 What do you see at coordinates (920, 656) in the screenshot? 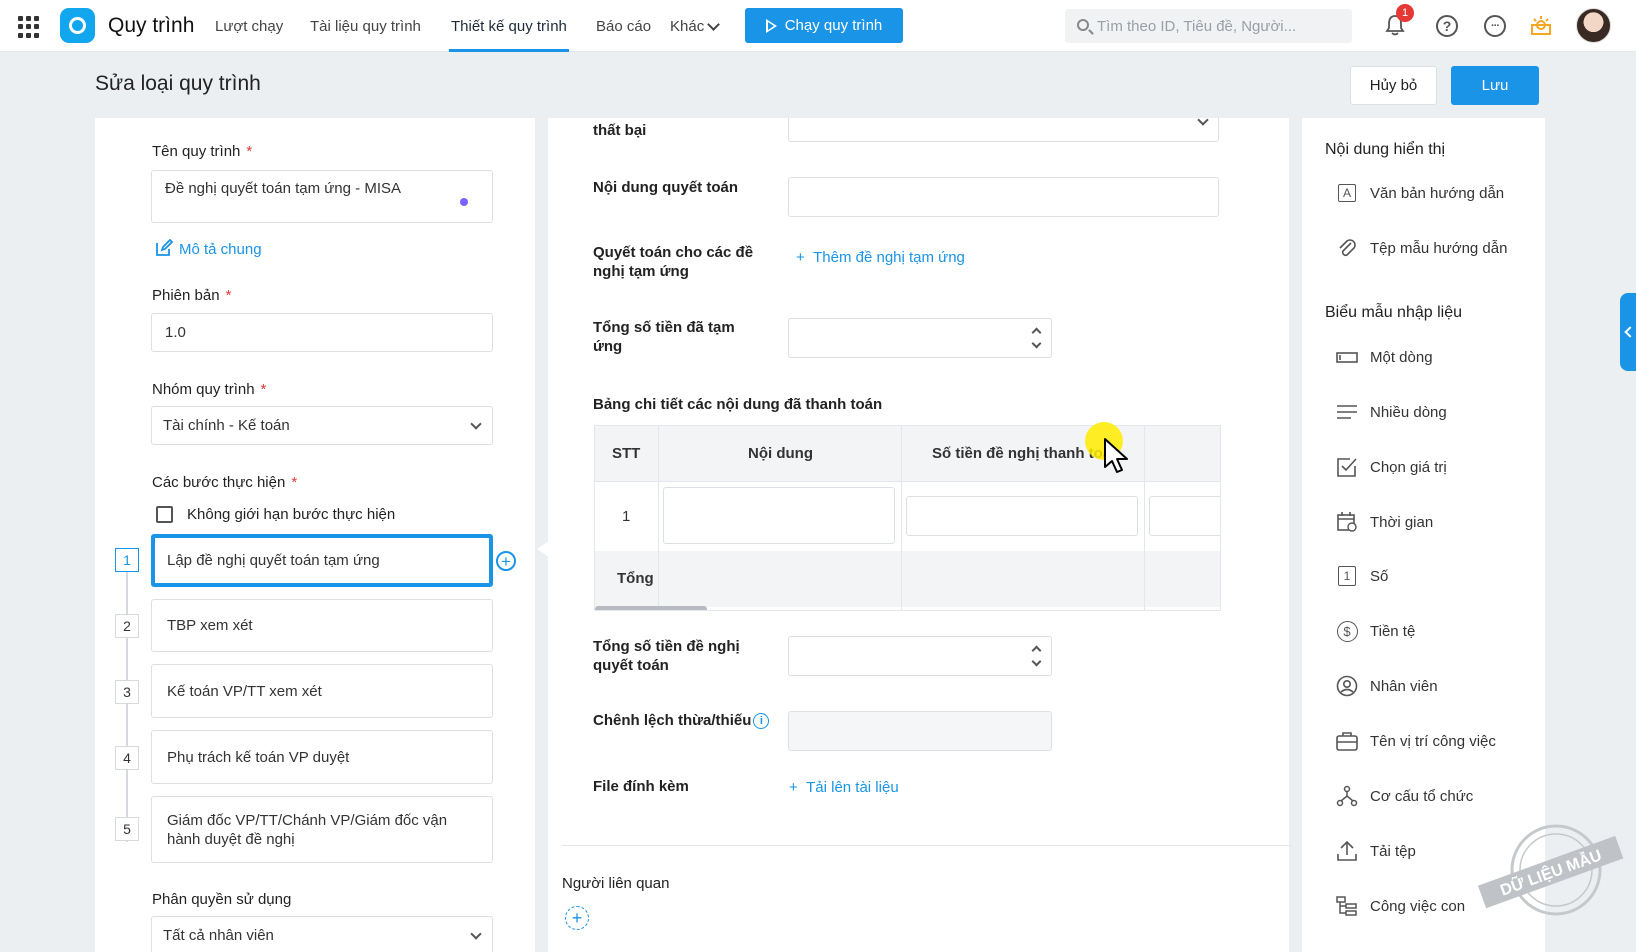
I see `total-request-input` at bounding box center [920, 656].